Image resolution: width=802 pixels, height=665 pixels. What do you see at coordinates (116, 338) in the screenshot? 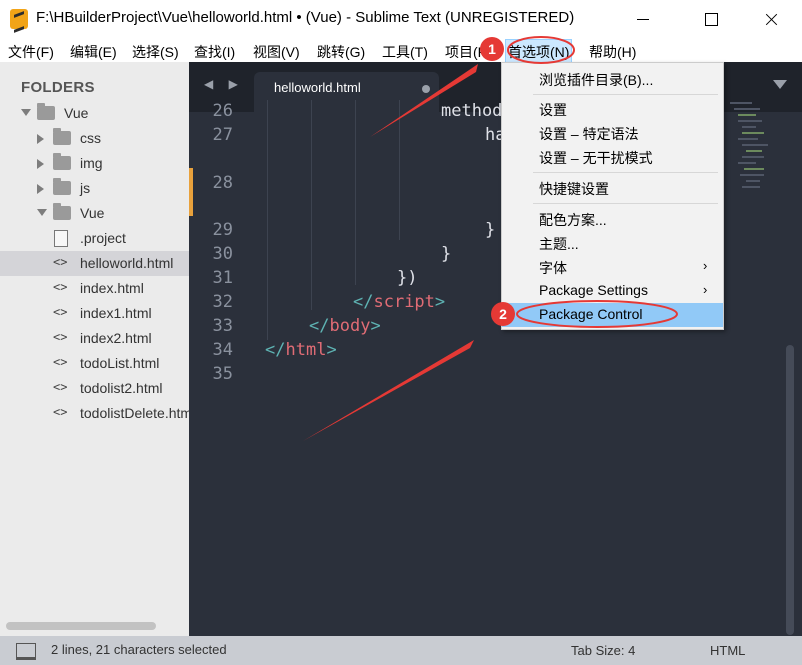
I see `tree-label: index2.html` at bounding box center [116, 338].